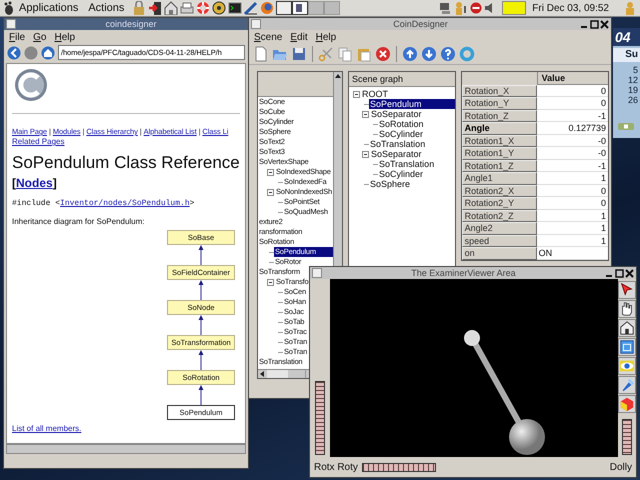 This screenshot has height=480, width=640. What do you see at coordinates (401, 124) in the screenshot?
I see `tree-item: SoRotation` at bounding box center [401, 124].